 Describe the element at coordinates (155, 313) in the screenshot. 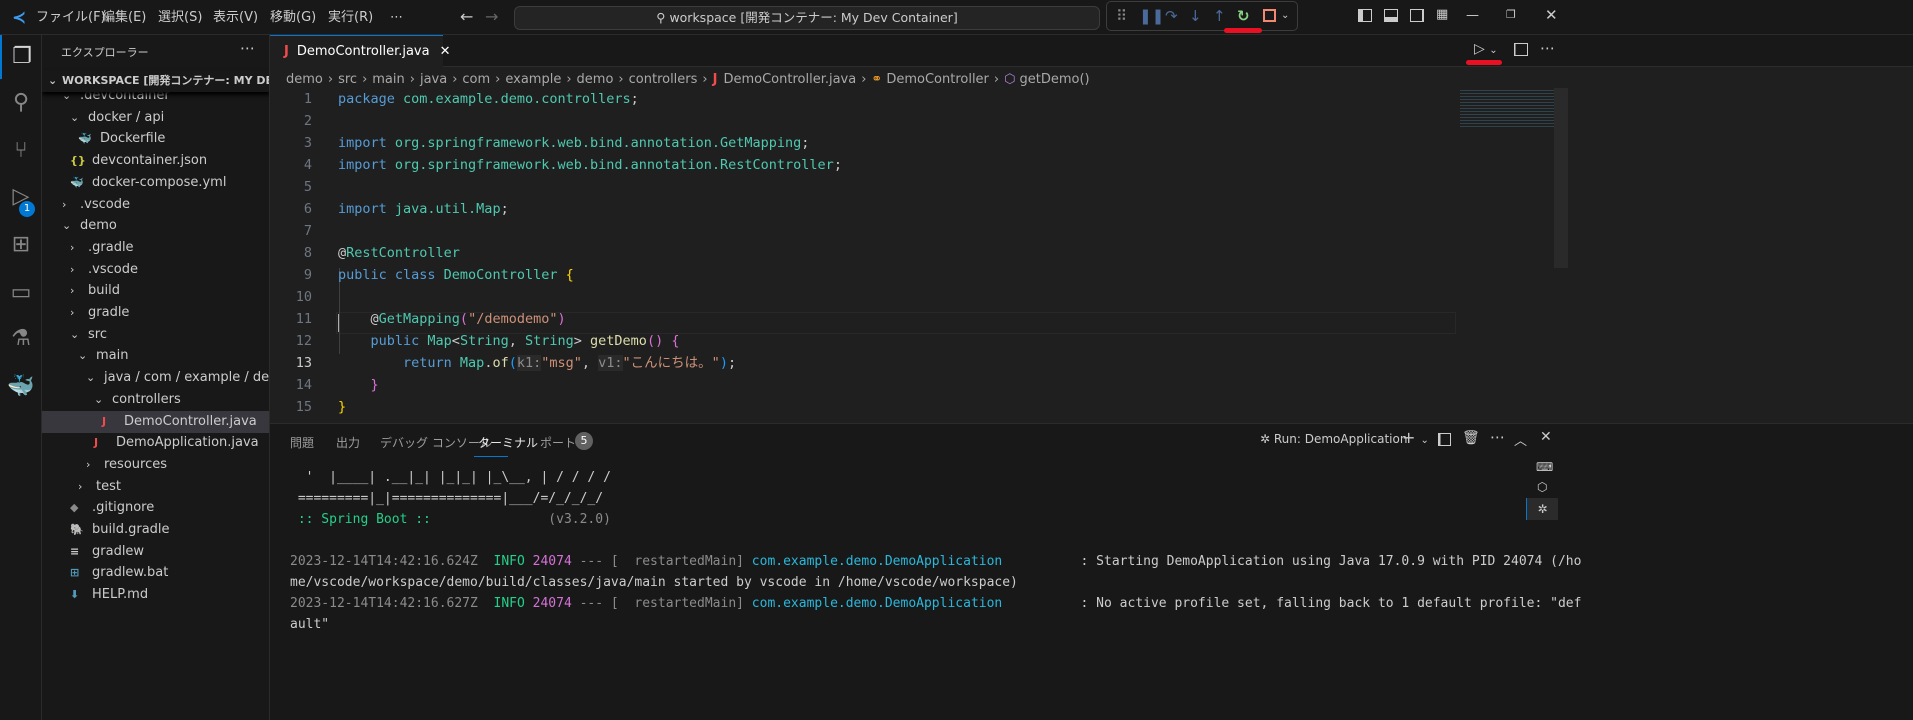

I see `tree-item: › gradle` at that location.